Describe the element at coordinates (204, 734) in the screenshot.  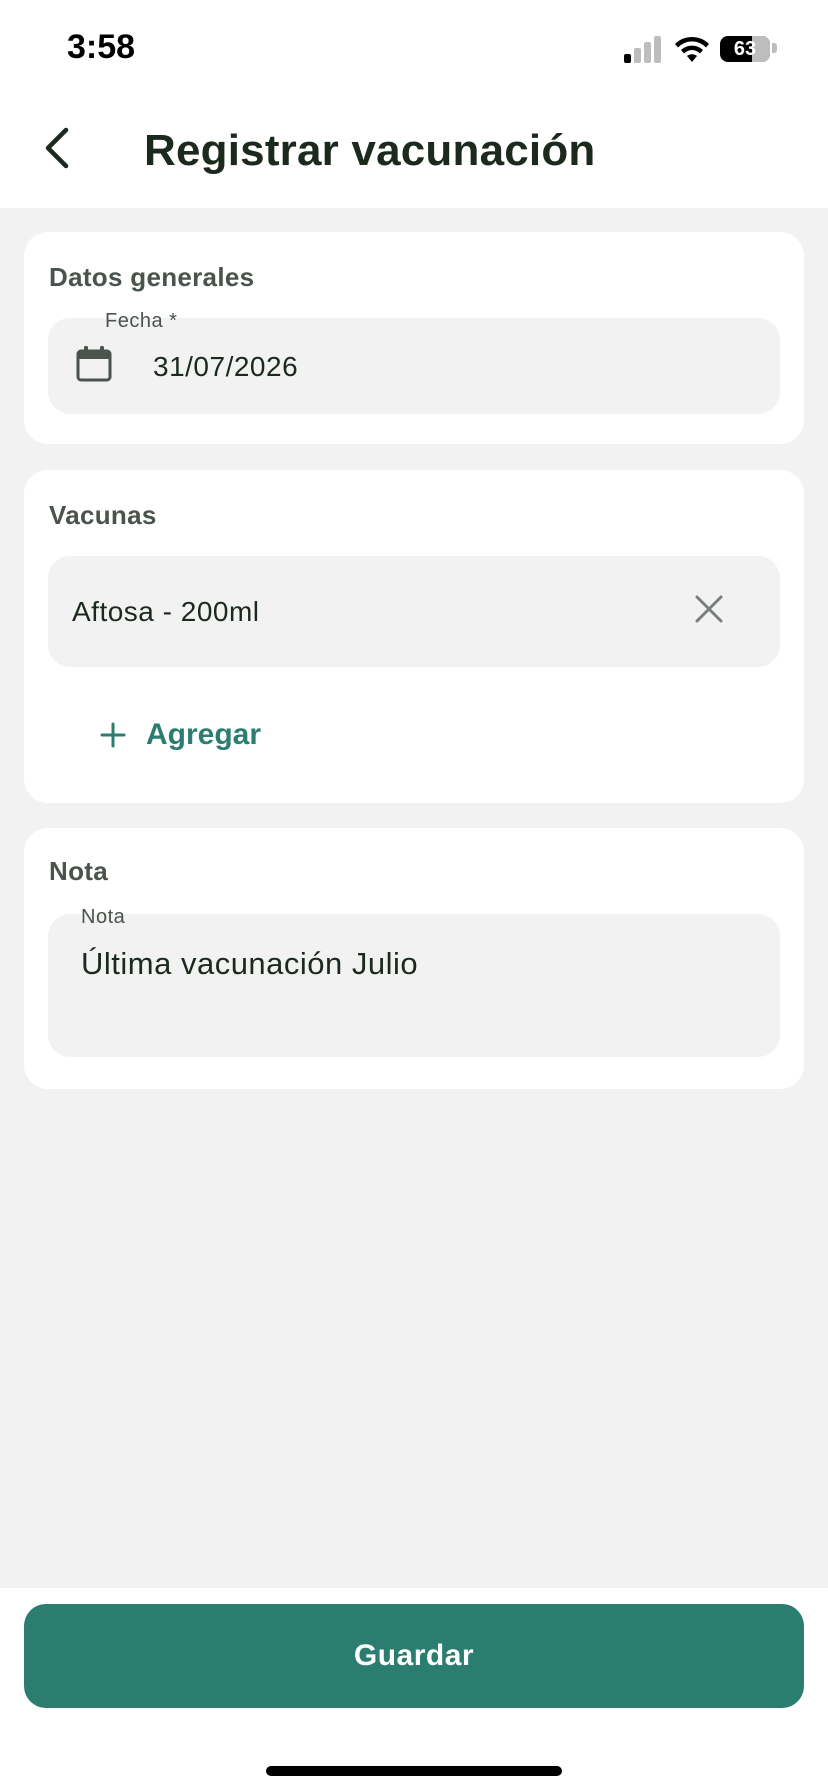
I see `add-vaccine-label: Agregar` at that location.